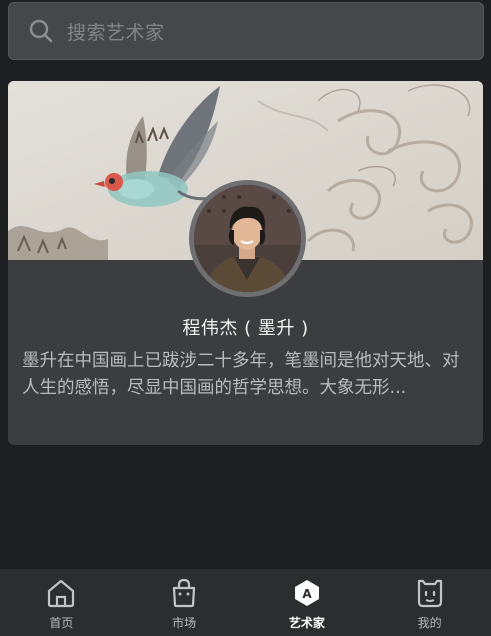 The height and width of the screenshot is (636, 491). Describe the element at coordinates (61, 593) in the screenshot. I see `home-icon` at that location.